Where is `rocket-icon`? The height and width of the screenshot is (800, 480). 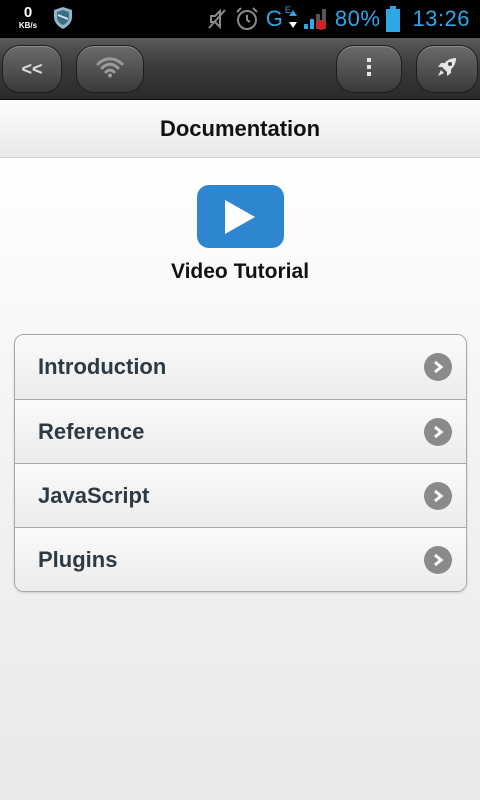 rocket-icon is located at coordinates (447, 69).